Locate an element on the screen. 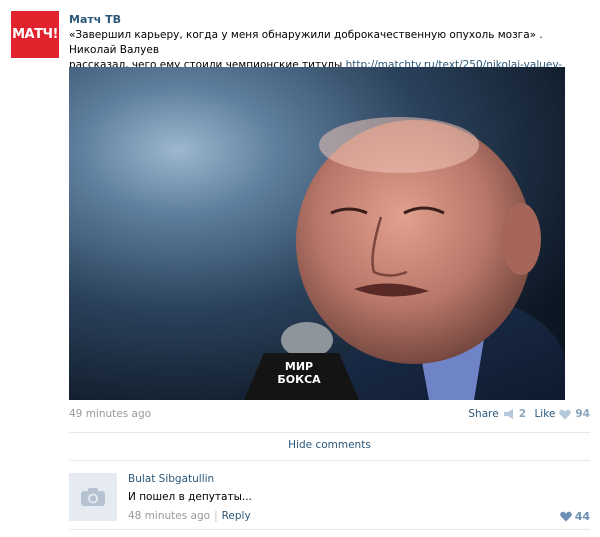  comment-like-button: 44 is located at coordinates (574, 516).